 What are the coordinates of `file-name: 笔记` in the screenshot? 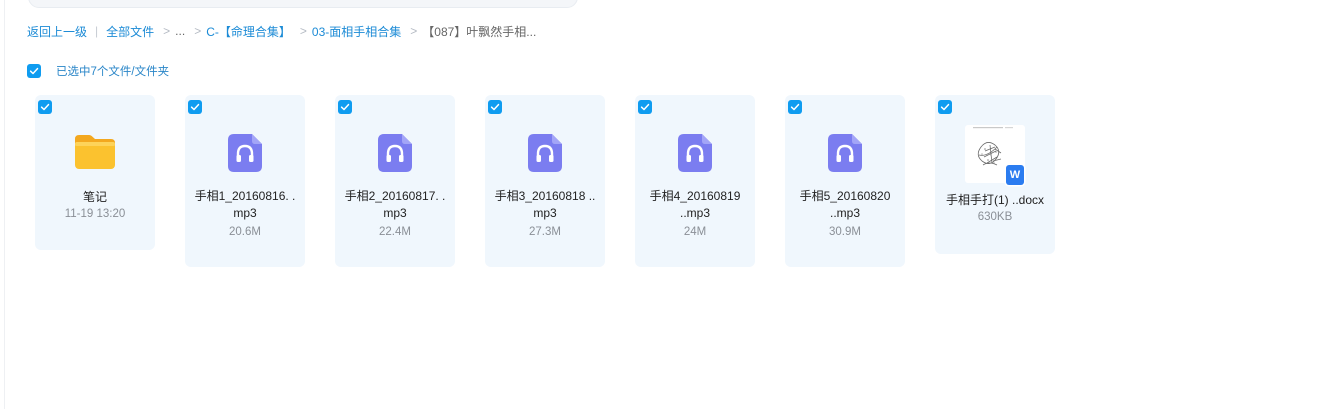 It's located at (94, 197).